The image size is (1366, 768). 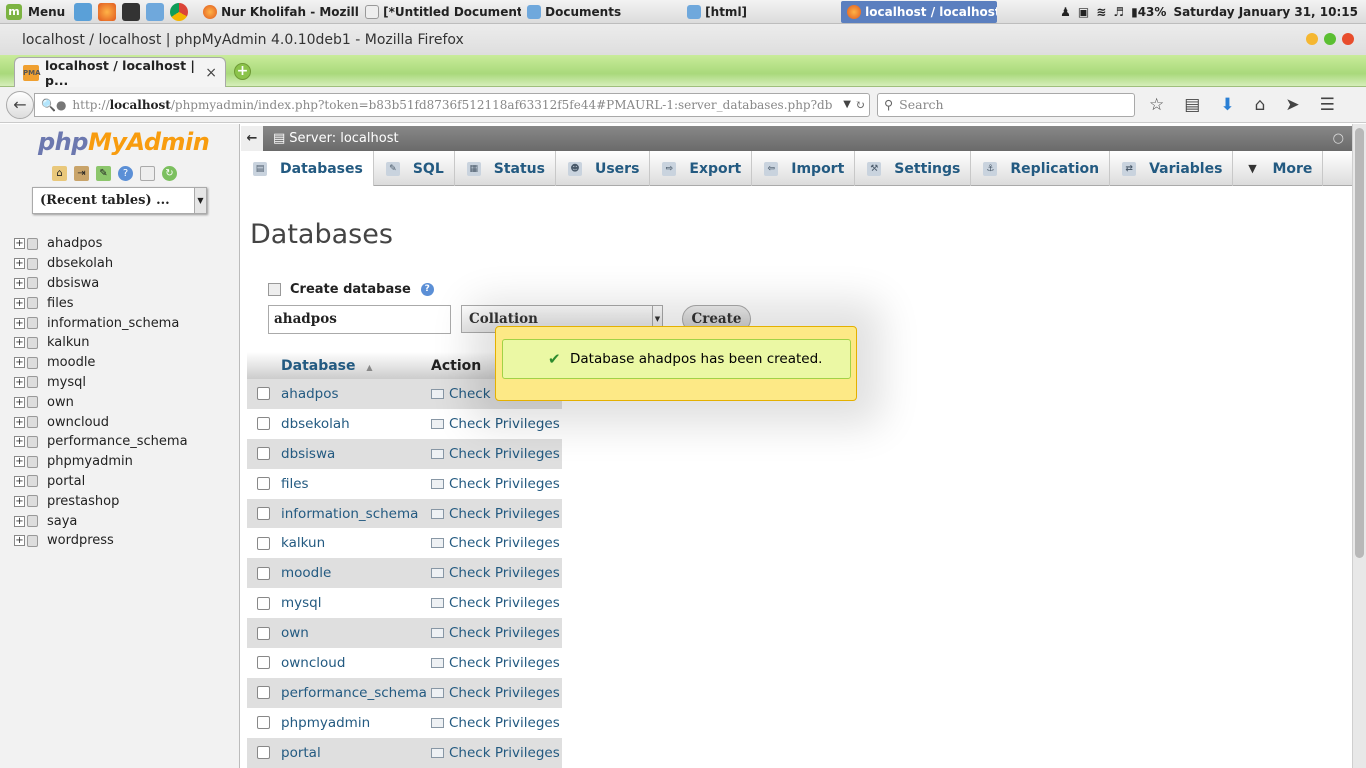 What do you see at coordinates (124, 142) in the screenshot?
I see `phpmyadmin-logo: phpMyAdmin` at bounding box center [124, 142].